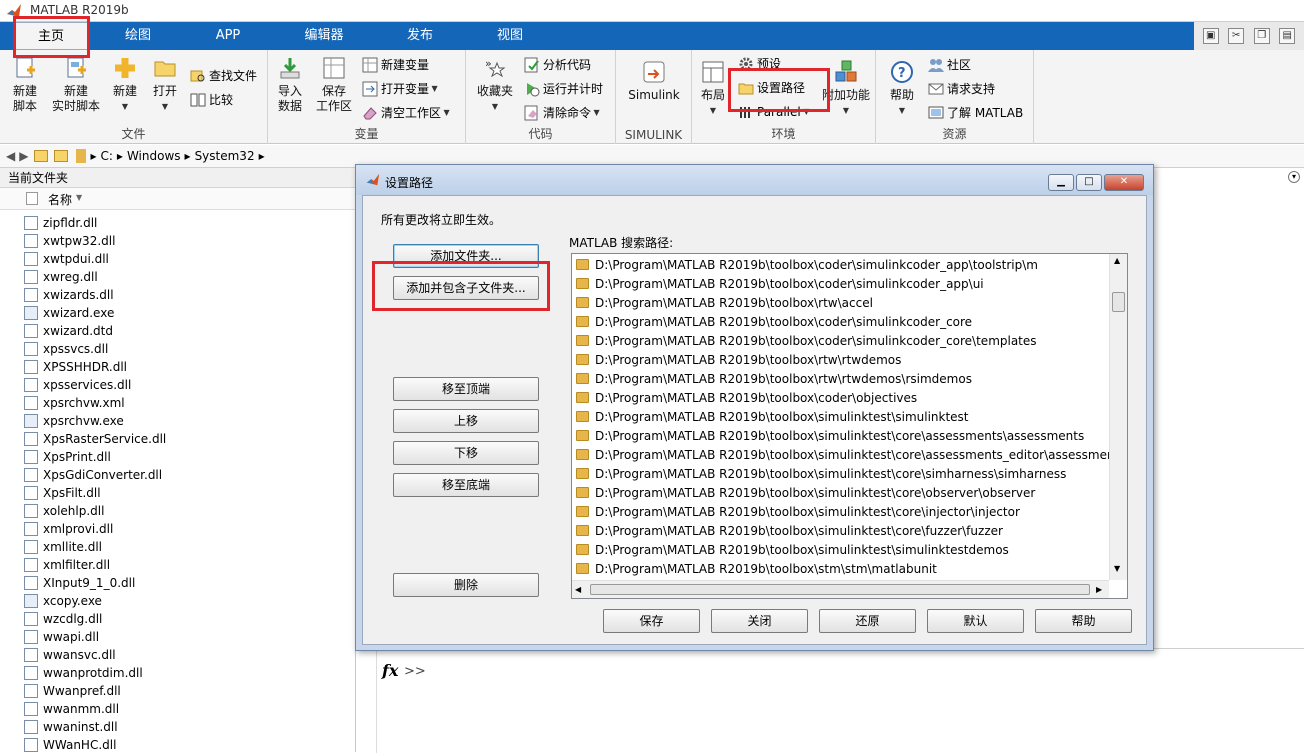 This screenshot has height=754, width=1304. What do you see at coordinates (76, 85) in the screenshot?
I see `new-live-script-button: 新建 实时脚本` at bounding box center [76, 85].